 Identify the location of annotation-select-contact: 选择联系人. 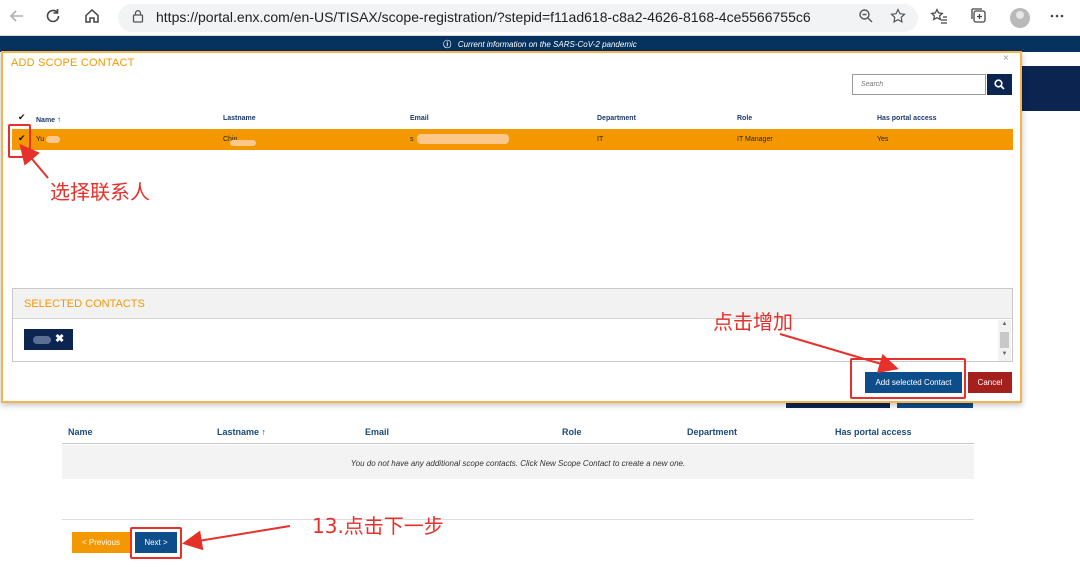
(100, 192).